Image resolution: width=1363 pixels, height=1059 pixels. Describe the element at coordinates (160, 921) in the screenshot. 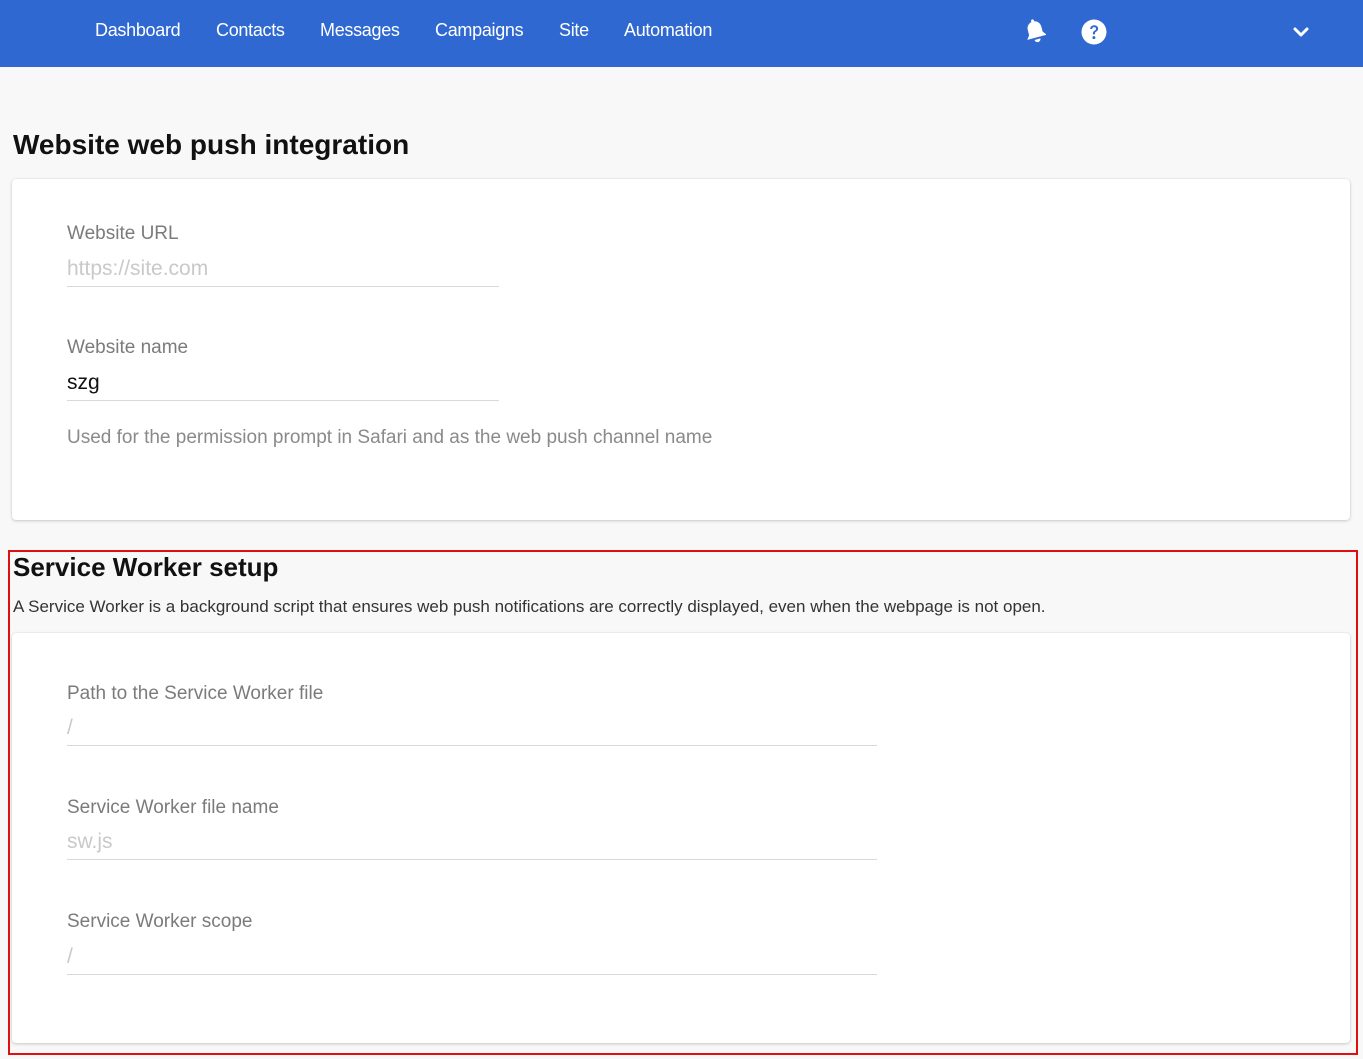

I see `sw-scope-label: Service Worker scope` at that location.